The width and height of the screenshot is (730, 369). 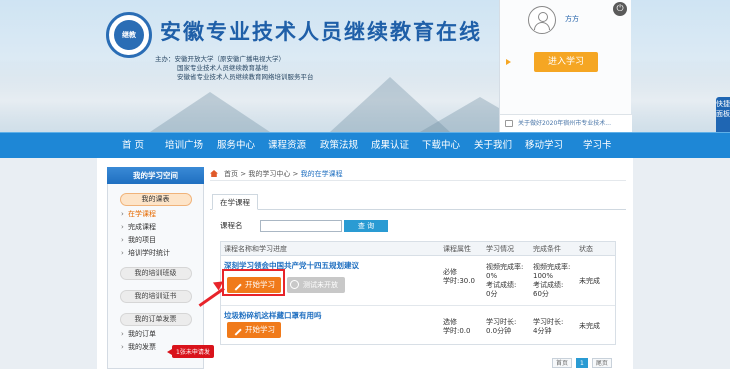 What do you see at coordinates (457, 249) in the screenshot?
I see `th-attr: 课程属性` at bounding box center [457, 249].